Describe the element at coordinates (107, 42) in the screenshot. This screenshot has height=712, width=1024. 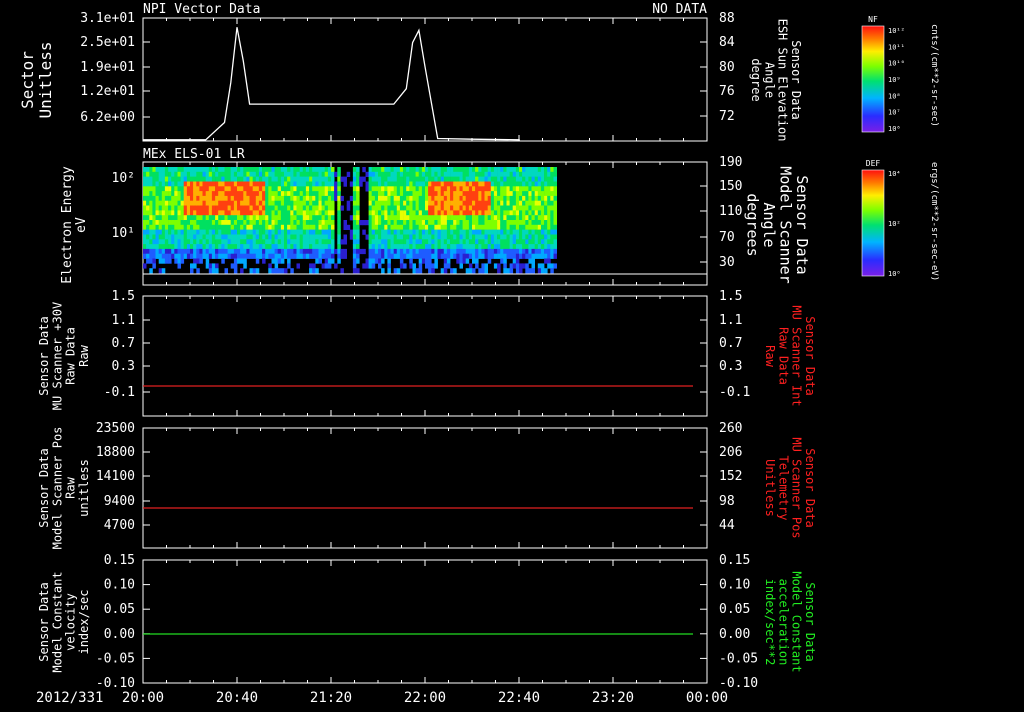
I see `ytick-left-label: 2.5e+01` at that location.